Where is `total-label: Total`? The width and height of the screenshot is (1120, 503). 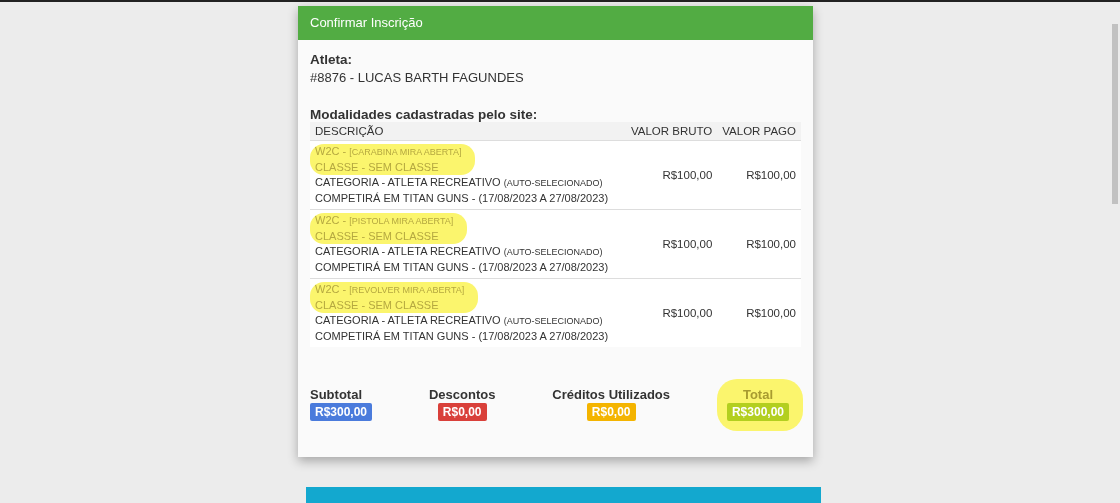 total-label: Total is located at coordinates (757, 394).